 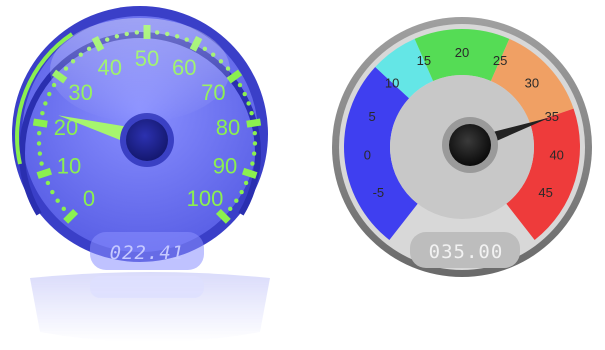 What do you see at coordinates (379, 192) in the screenshot?
I see `temperature-tick-label: -5` at bounding box center [379, 192].